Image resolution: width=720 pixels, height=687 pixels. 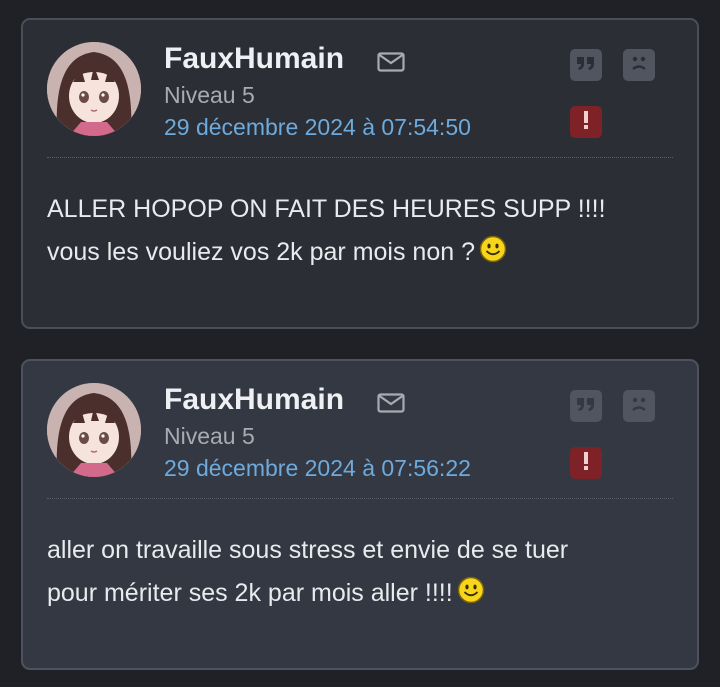 What do you see at coordinates (250, 593) in the screenshot?
I see `post-line-text: pour mériter ses 2k par mois aller !!!!` at bounding box center [250, 593].